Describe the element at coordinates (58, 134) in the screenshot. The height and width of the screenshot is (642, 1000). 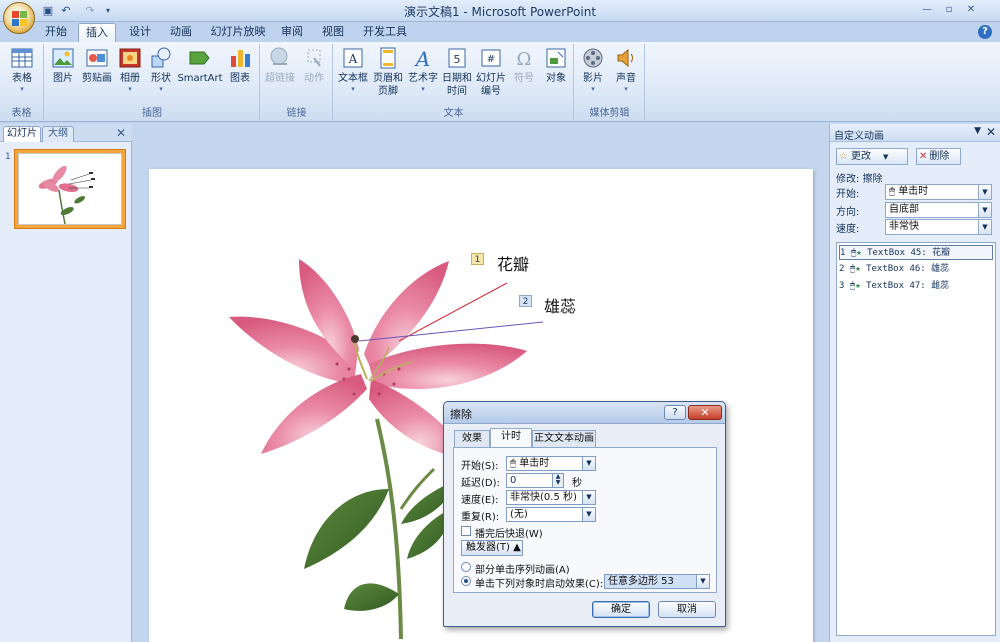
I see `tab-outline: 大纲` at that location.